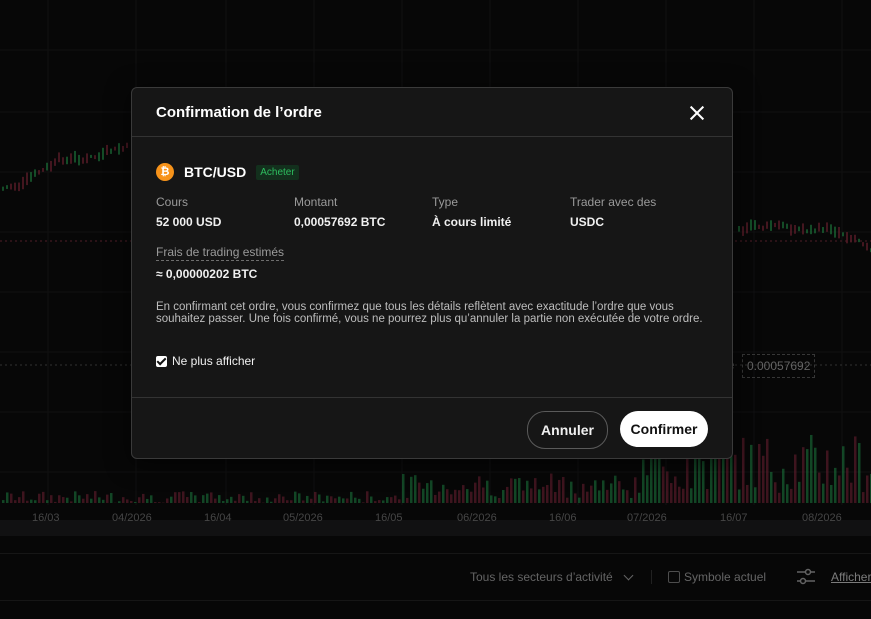 The width and height of the screenshot is (871, 619). I want to click on amount-value: 0,00057692 BTC, so click(340, 222).